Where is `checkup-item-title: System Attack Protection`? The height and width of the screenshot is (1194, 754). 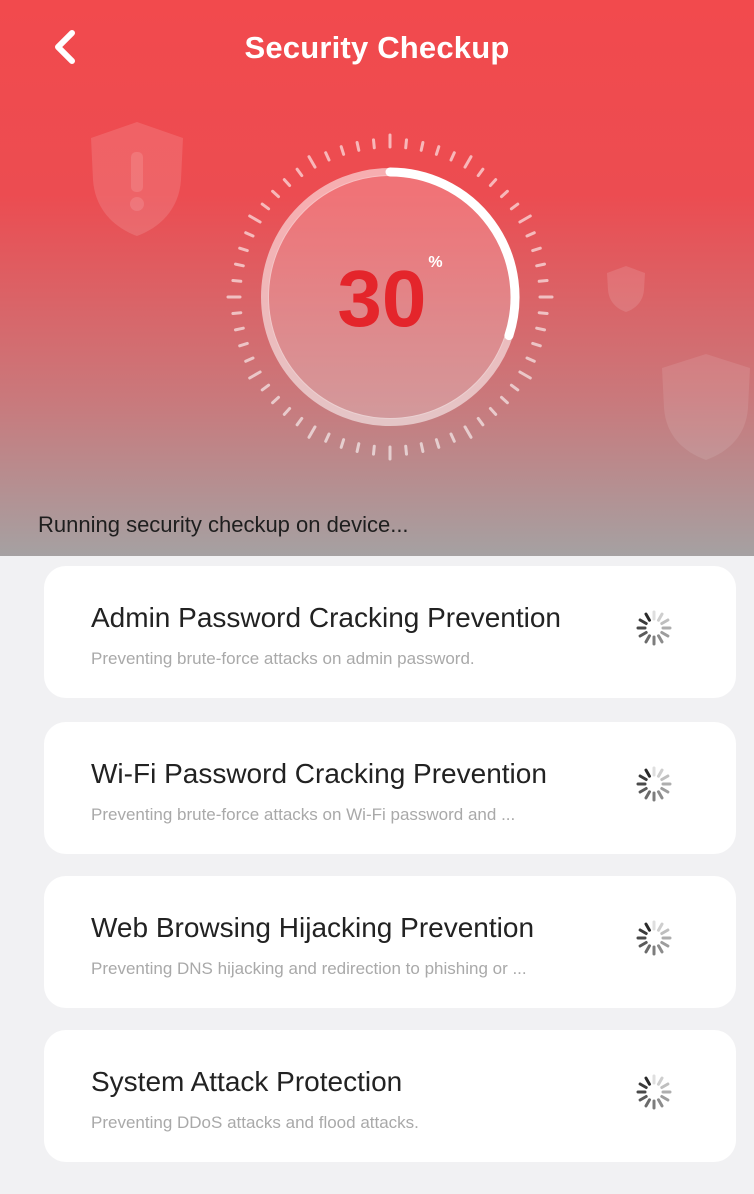
checkup-item-title: System Attack Protection is located at coordinates (247, 1081).